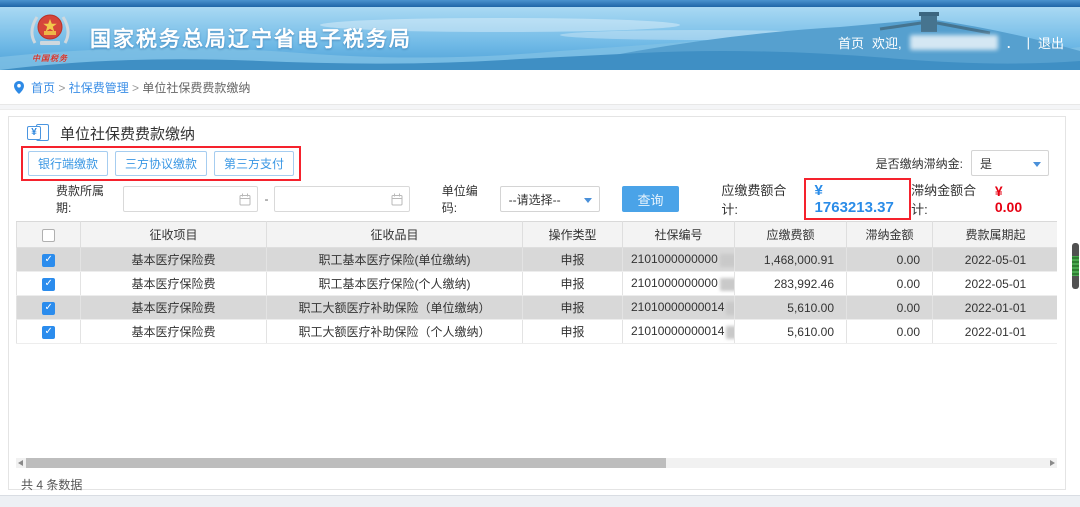 This screenshot has height=507, width=1080. Describe the element at coordinates (919, 163) in the screenshot. I see `late-fee-label: 是否缴纳滞纳金:` at that location.